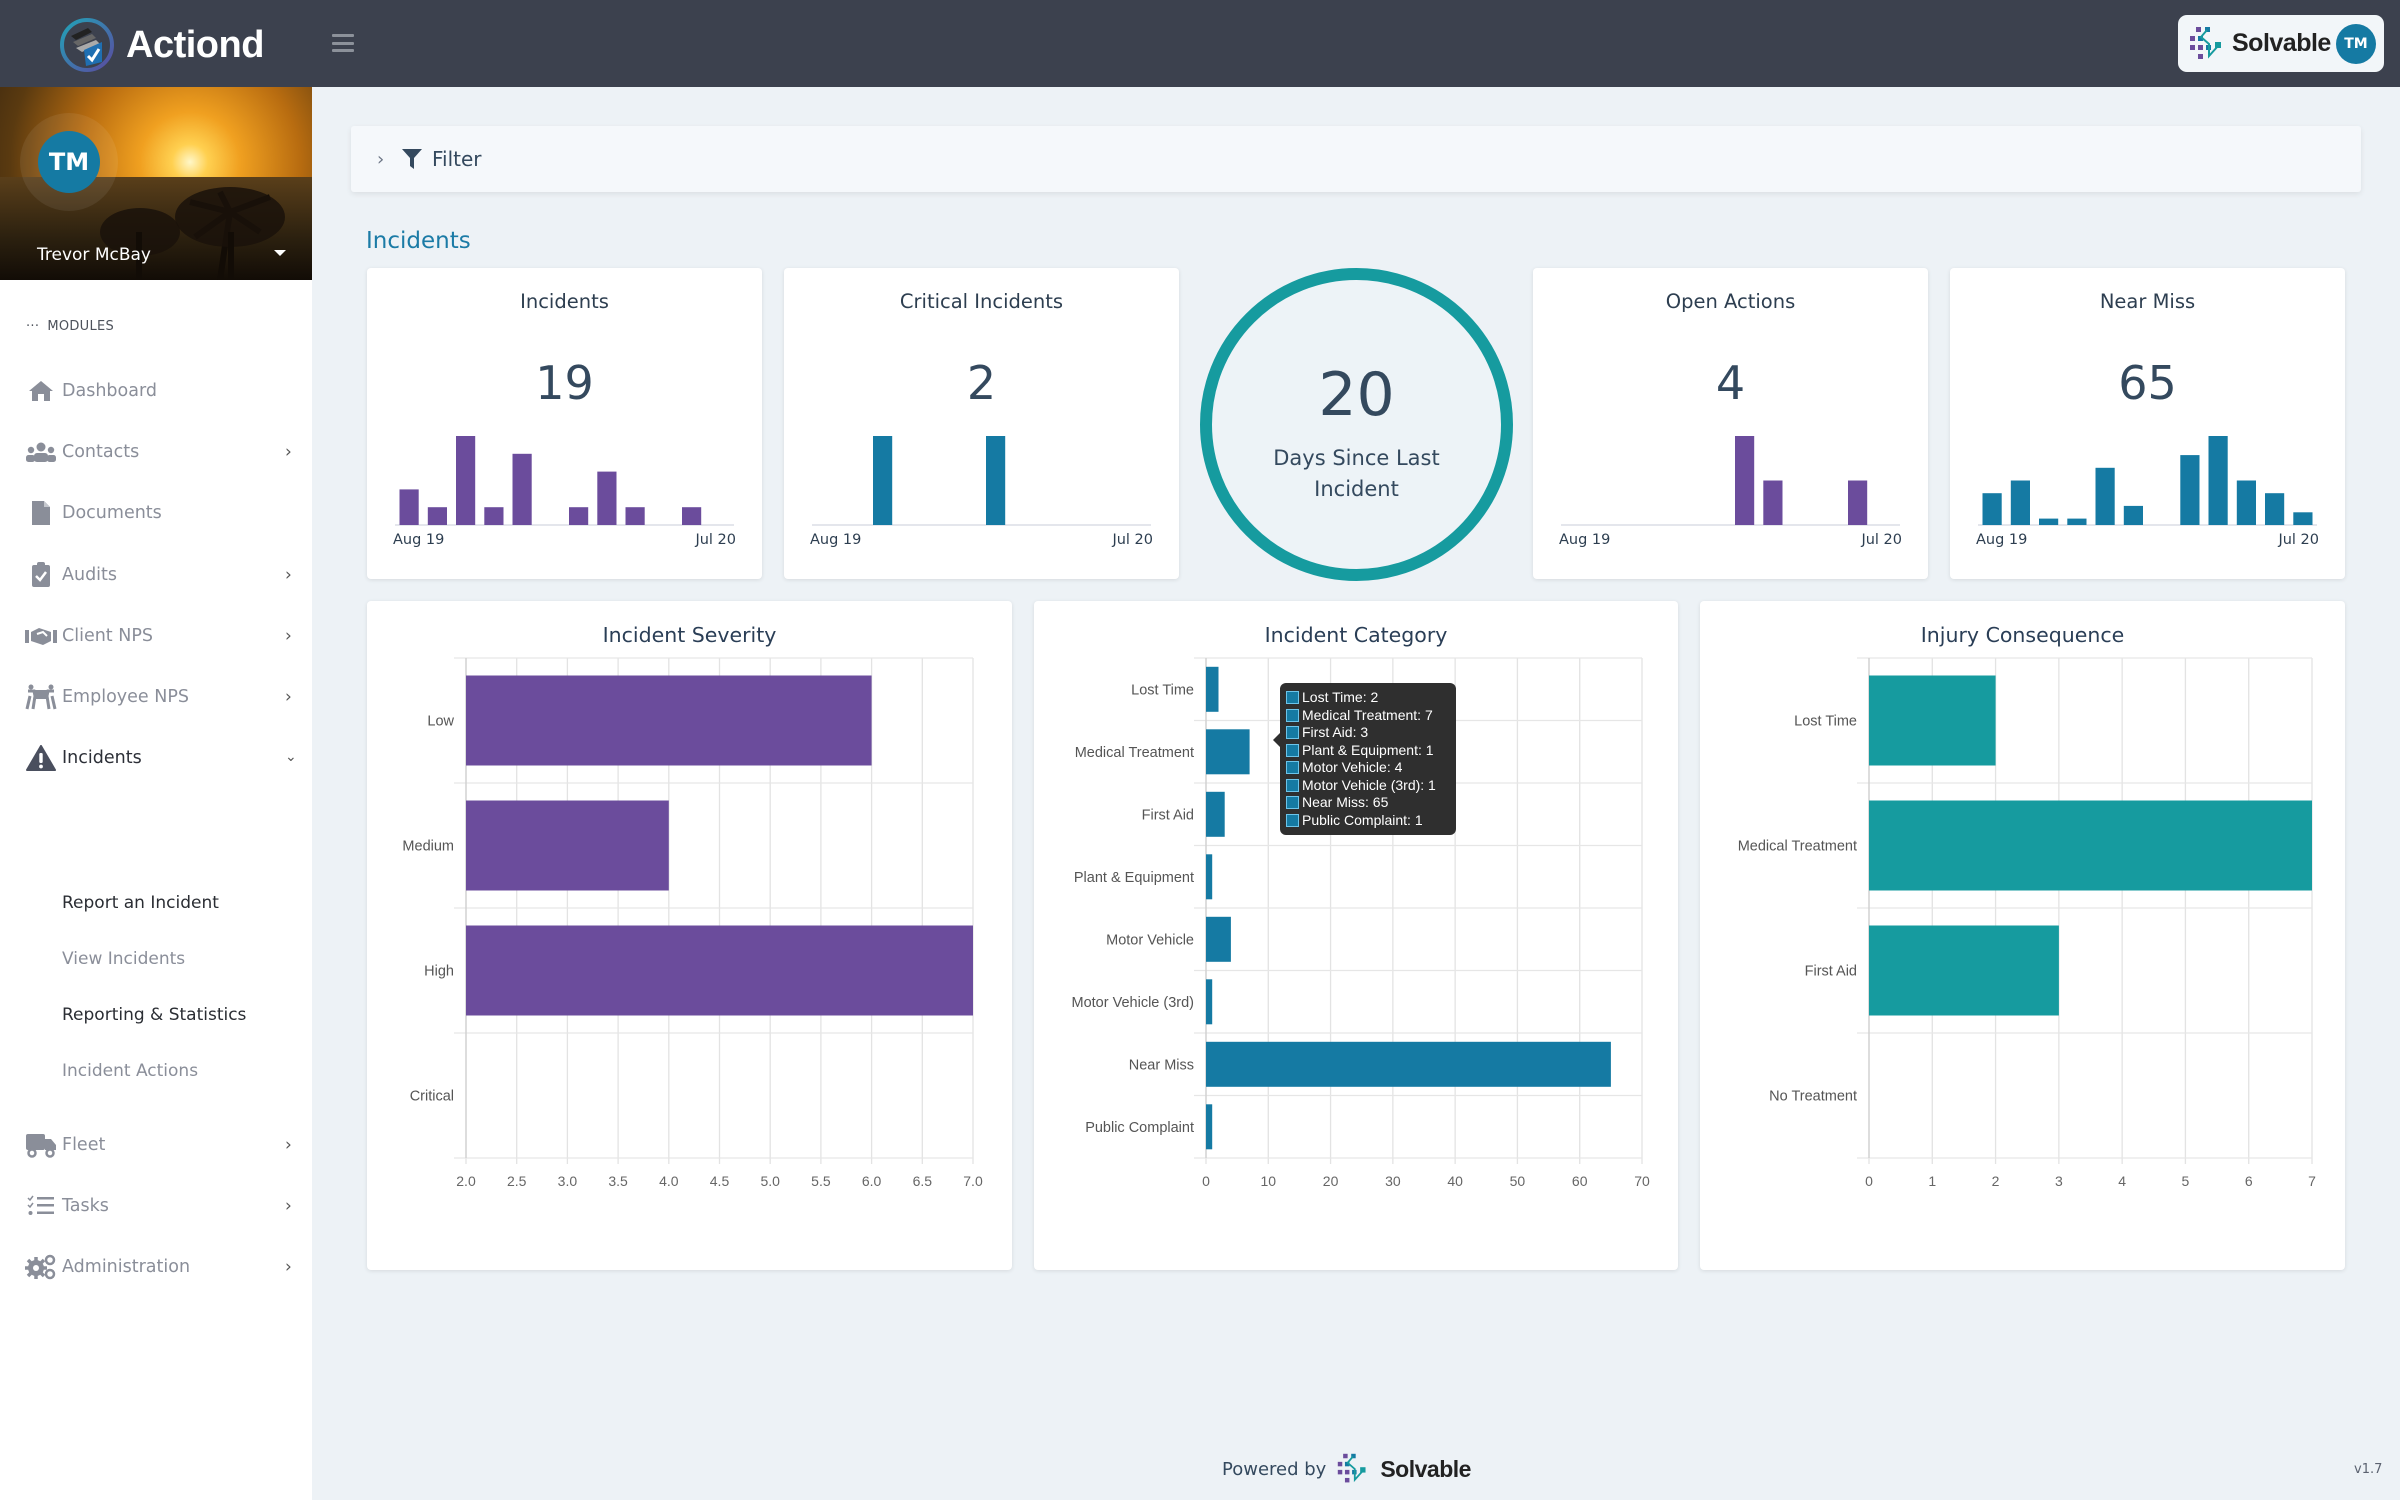 This screenshot has width=2400, height=1500. What do you see at coordinates (69, 162) in the screenshot?
I see `user-avatar: TM` at bounding box center [69, 162].